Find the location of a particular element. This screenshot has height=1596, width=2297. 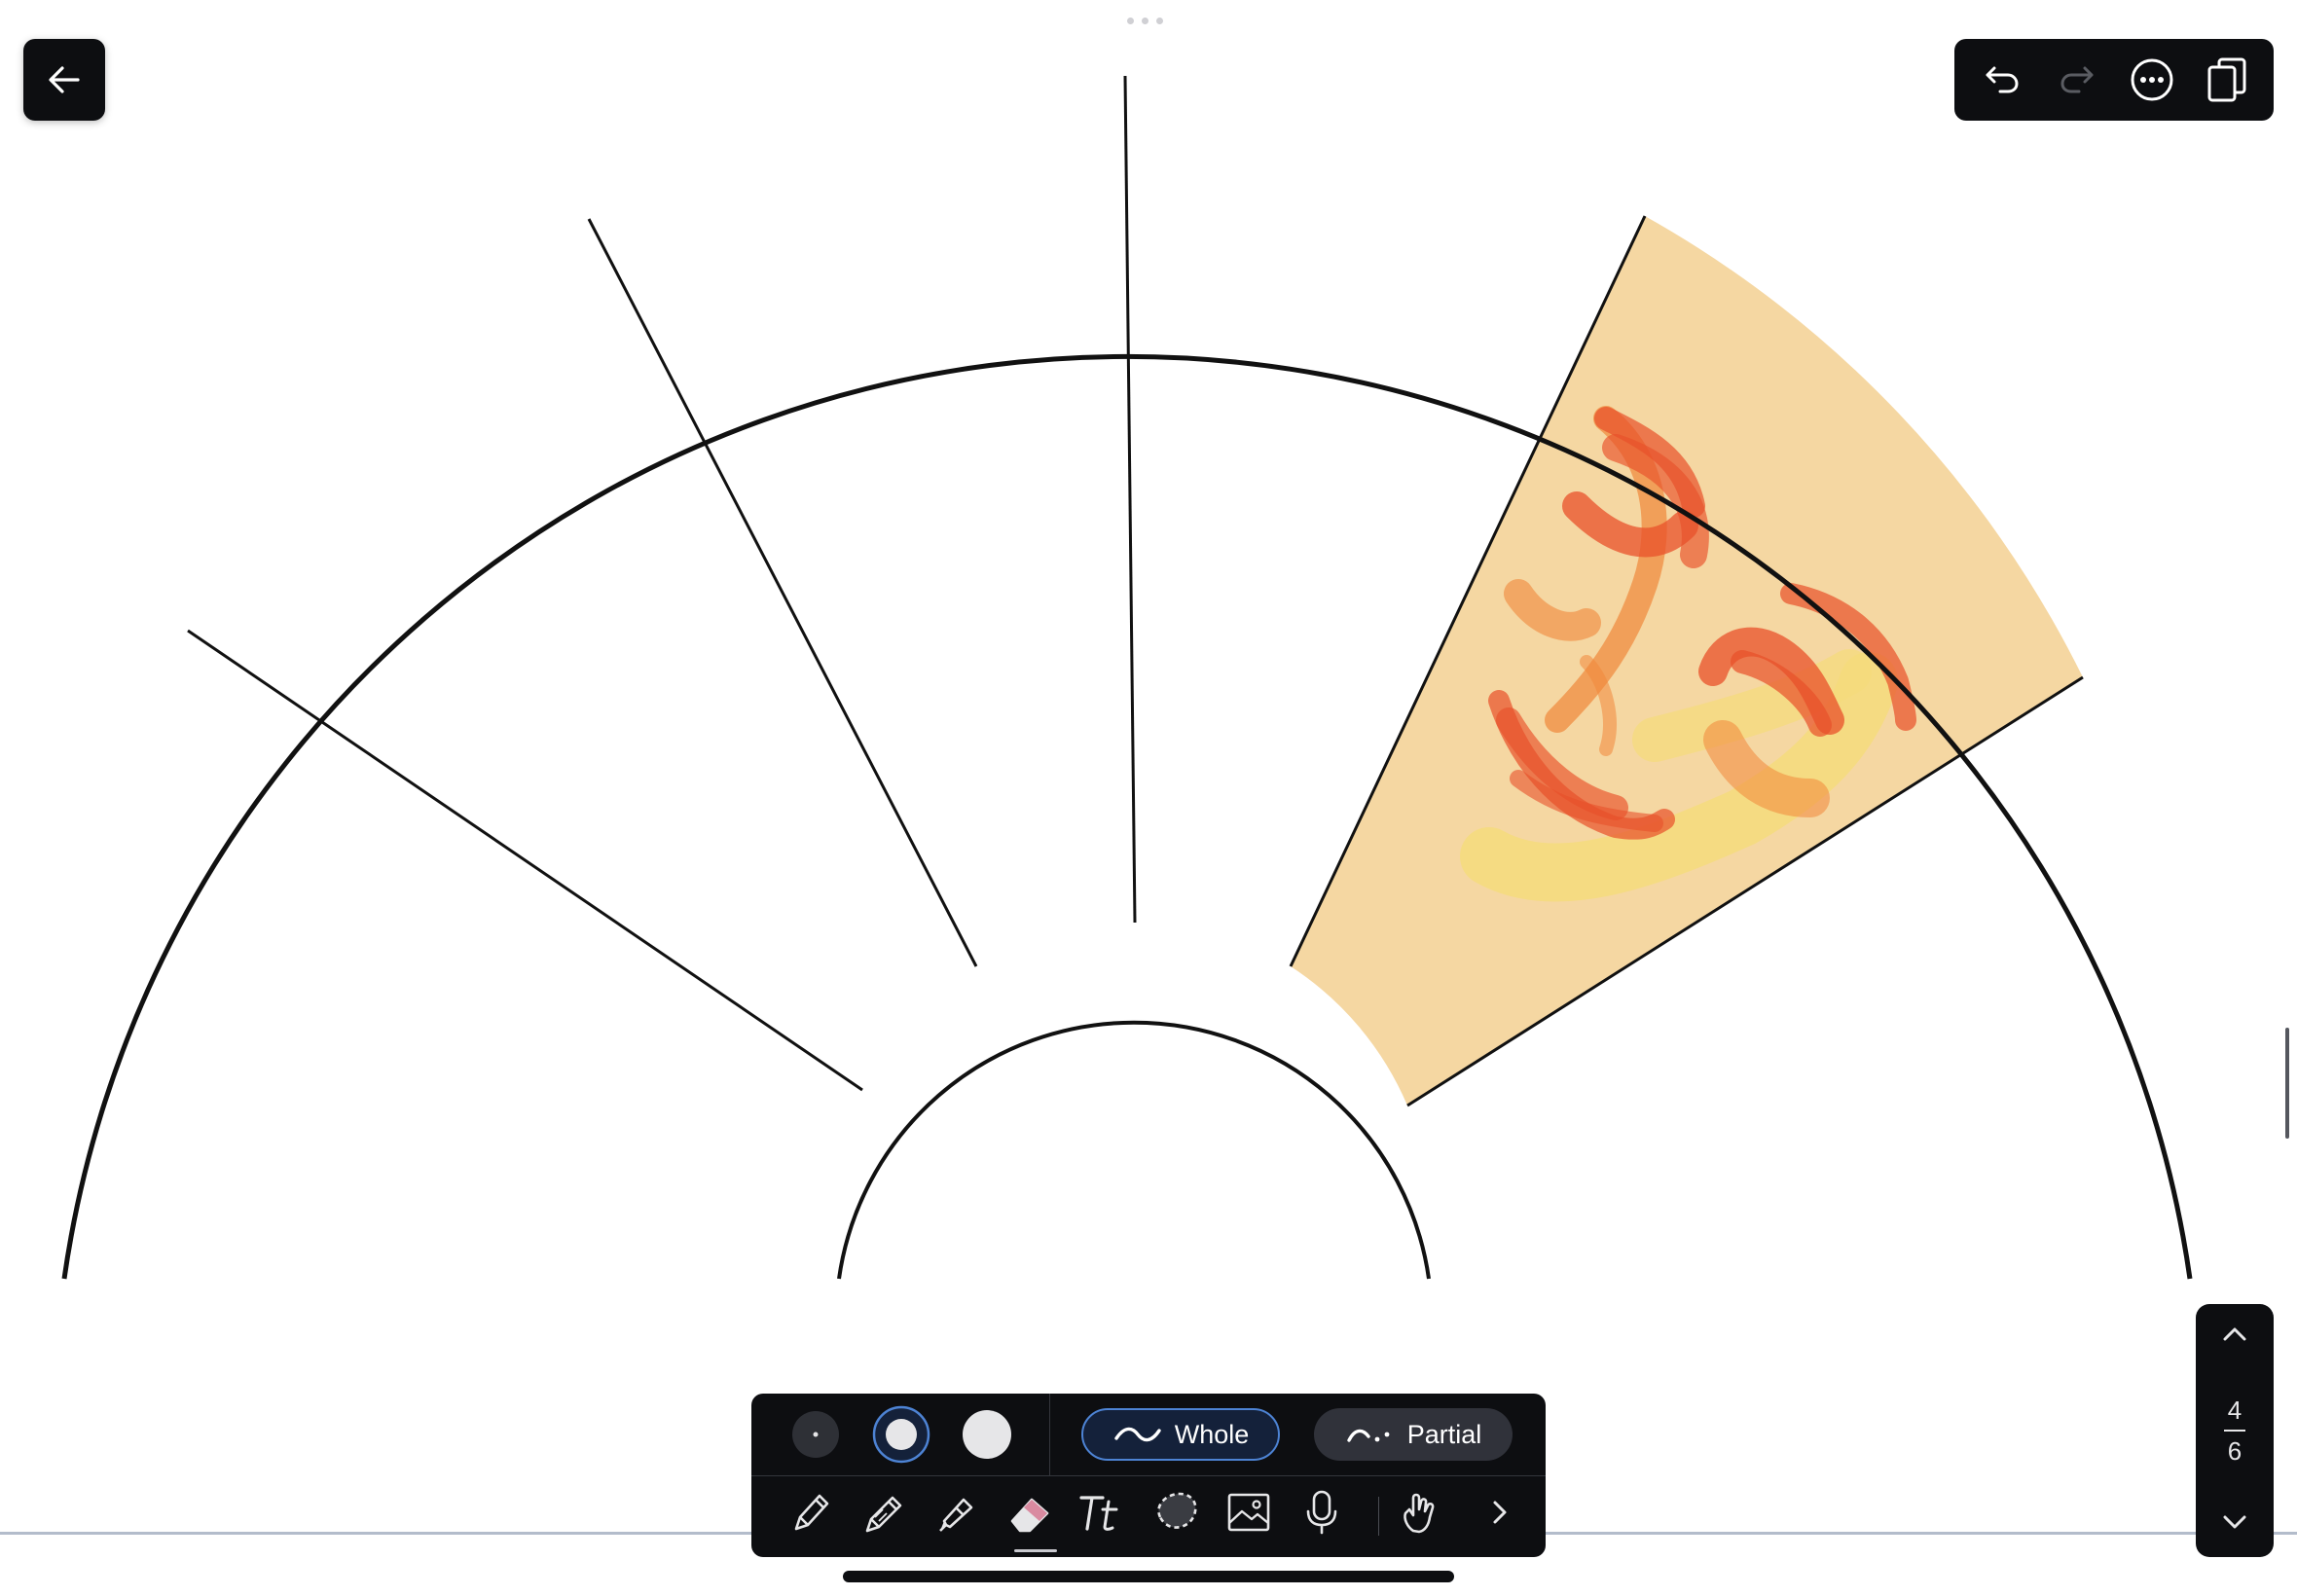

eraser-tool is located at coordinates (1030, 1512).